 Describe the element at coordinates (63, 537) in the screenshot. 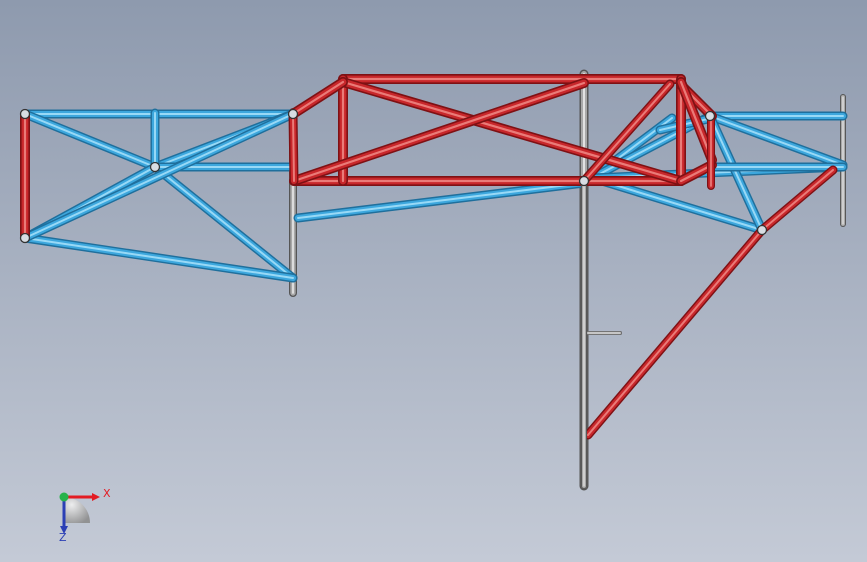

I see `triad-z-label: Z` at that location.